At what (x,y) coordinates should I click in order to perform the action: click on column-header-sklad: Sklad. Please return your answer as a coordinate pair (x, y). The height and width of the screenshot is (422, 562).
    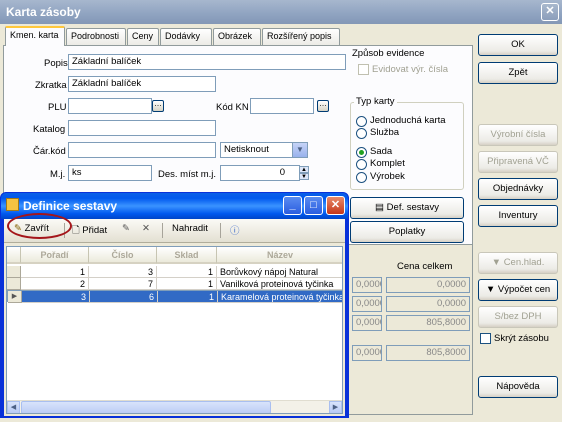
    Looking at the image, I should click on (187, 255).